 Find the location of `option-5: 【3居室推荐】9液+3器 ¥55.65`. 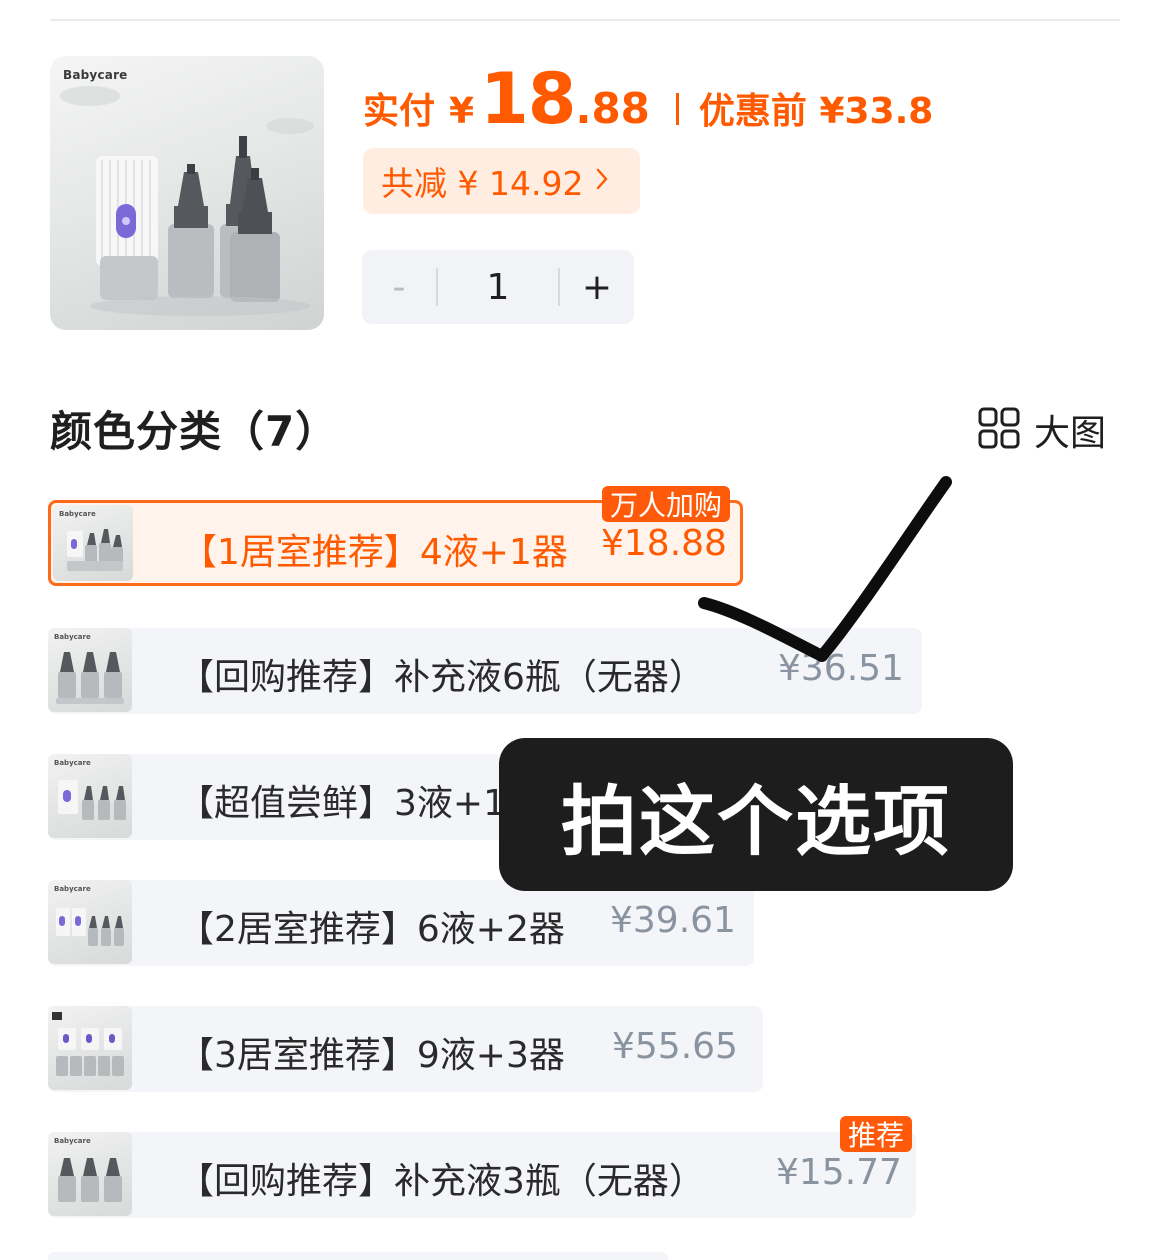

option-5: 【3居室推荐】9液+3器 ¥55.65 is located at coordinates (405, 1049).